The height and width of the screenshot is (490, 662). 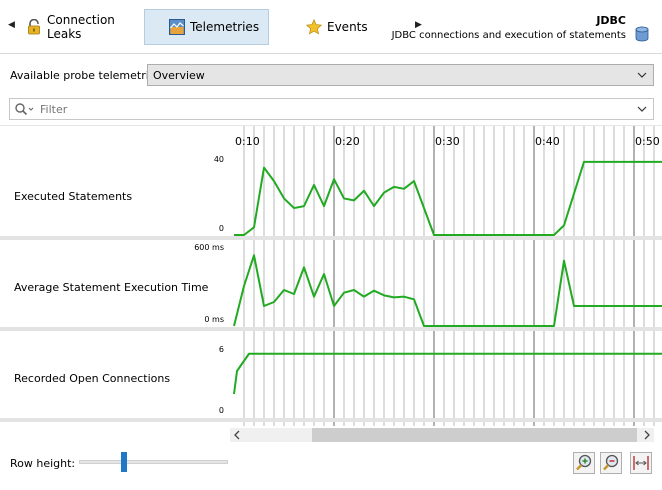 What do you see at coordinates (219, 159) in the screenshot?
I see `y-tick-label: 40` at bounding box center [219, 159].